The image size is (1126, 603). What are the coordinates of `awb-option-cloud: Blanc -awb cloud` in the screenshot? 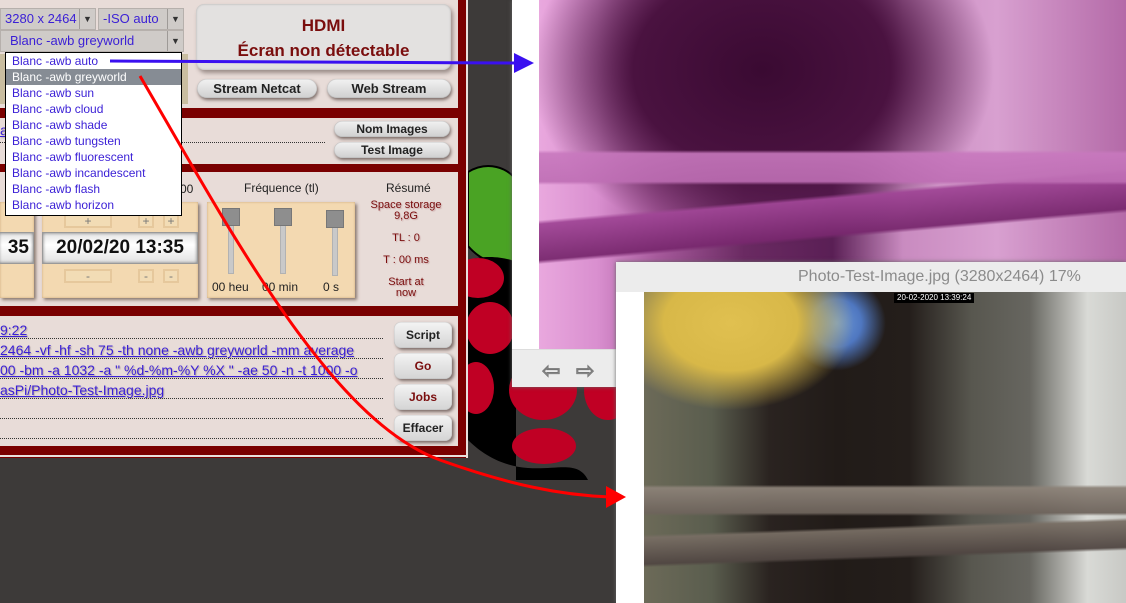 It's located at (93, 109).